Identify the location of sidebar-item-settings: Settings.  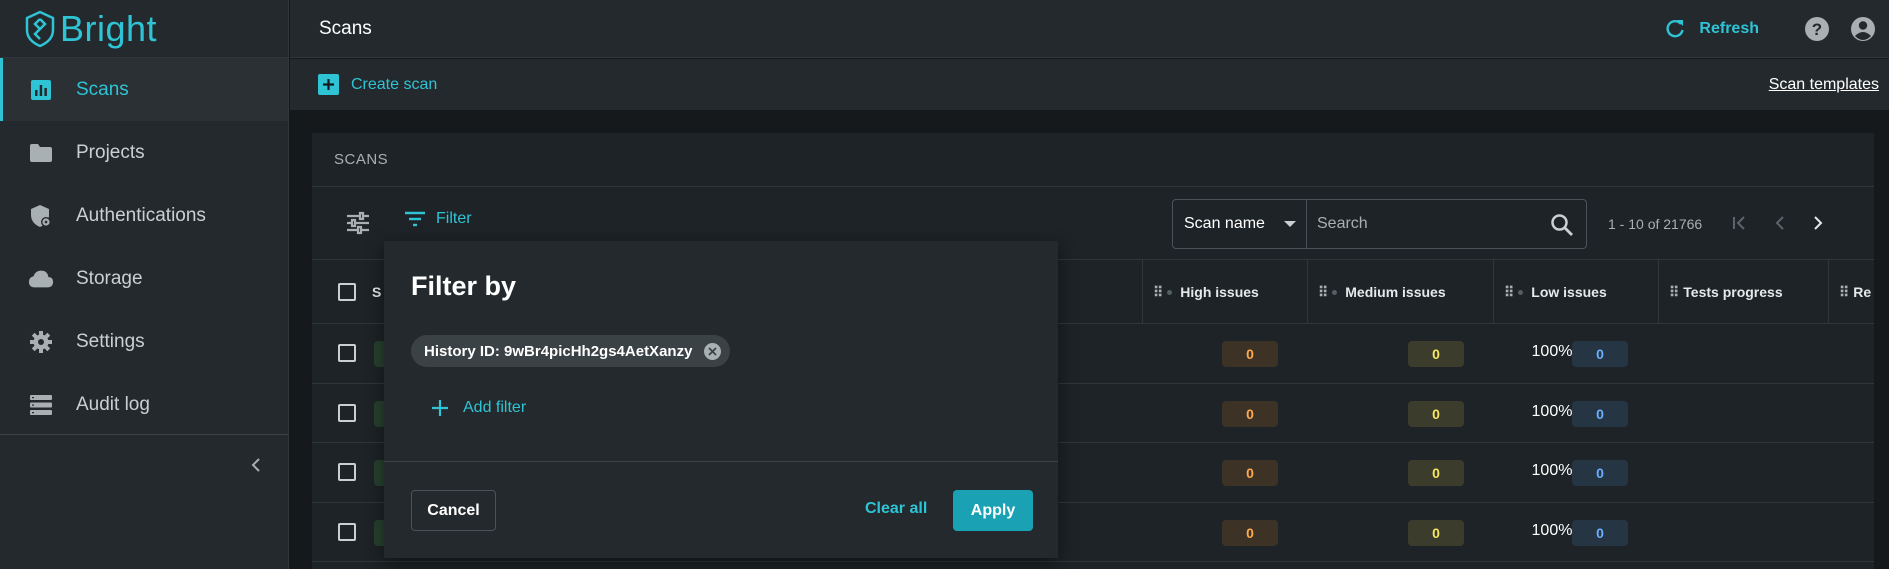
(144, 341).